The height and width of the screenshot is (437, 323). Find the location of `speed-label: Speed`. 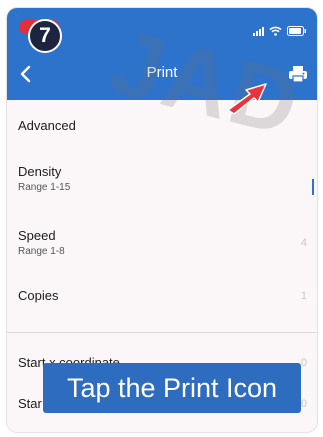

speed-label: Speed is located at coordinates (37, 235).